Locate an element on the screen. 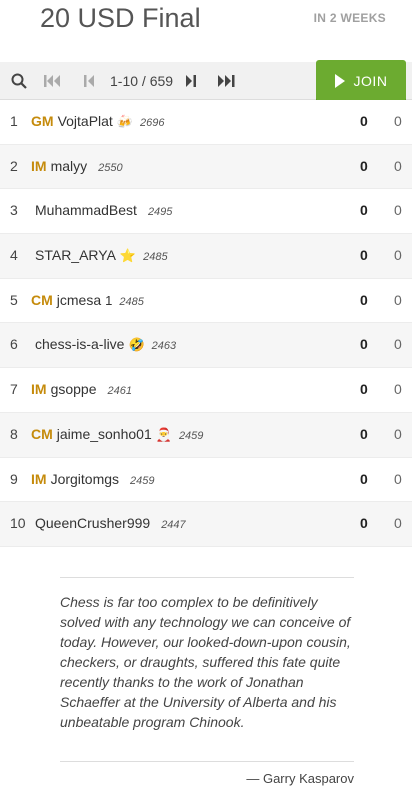 This screenshot has height=800, width=412. flair-icon: 1 is located at coordinates (109, 300).